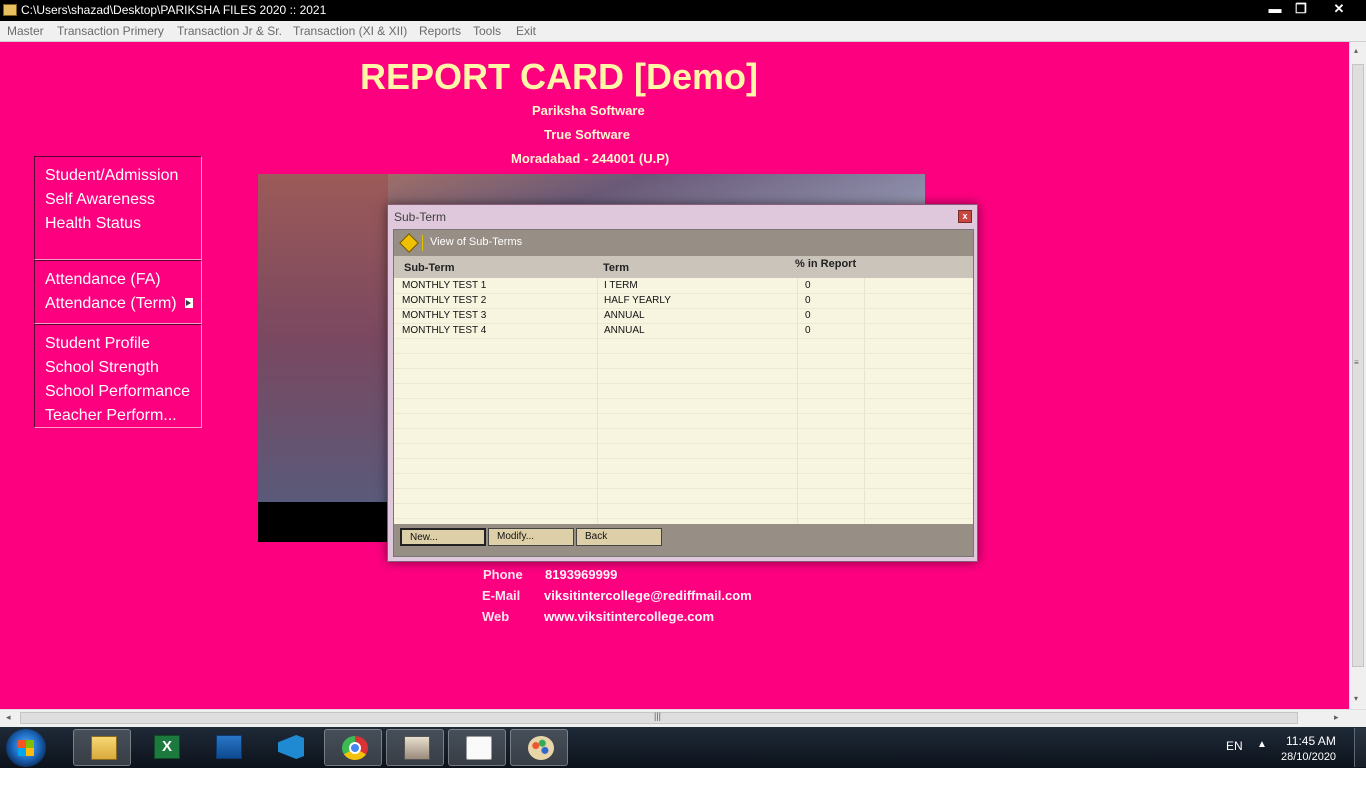  I want to click on scroll-up-icon: ▴, so click(1356, 50).